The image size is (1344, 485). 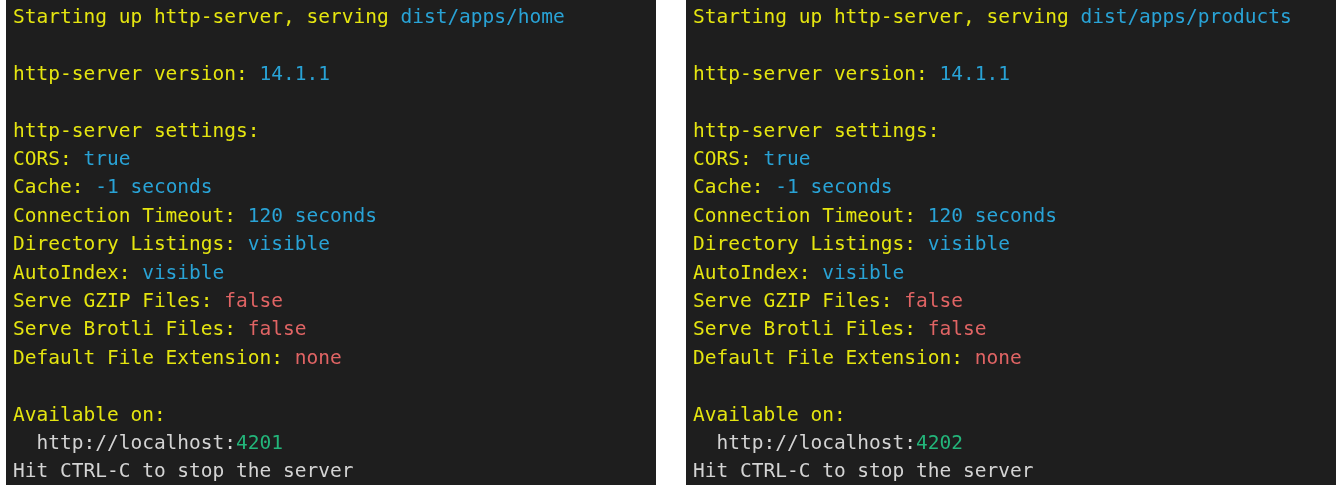 I want to click on terminal-line: Starting up http-server, serving dist/apps/products, so click(x=992, y=17).